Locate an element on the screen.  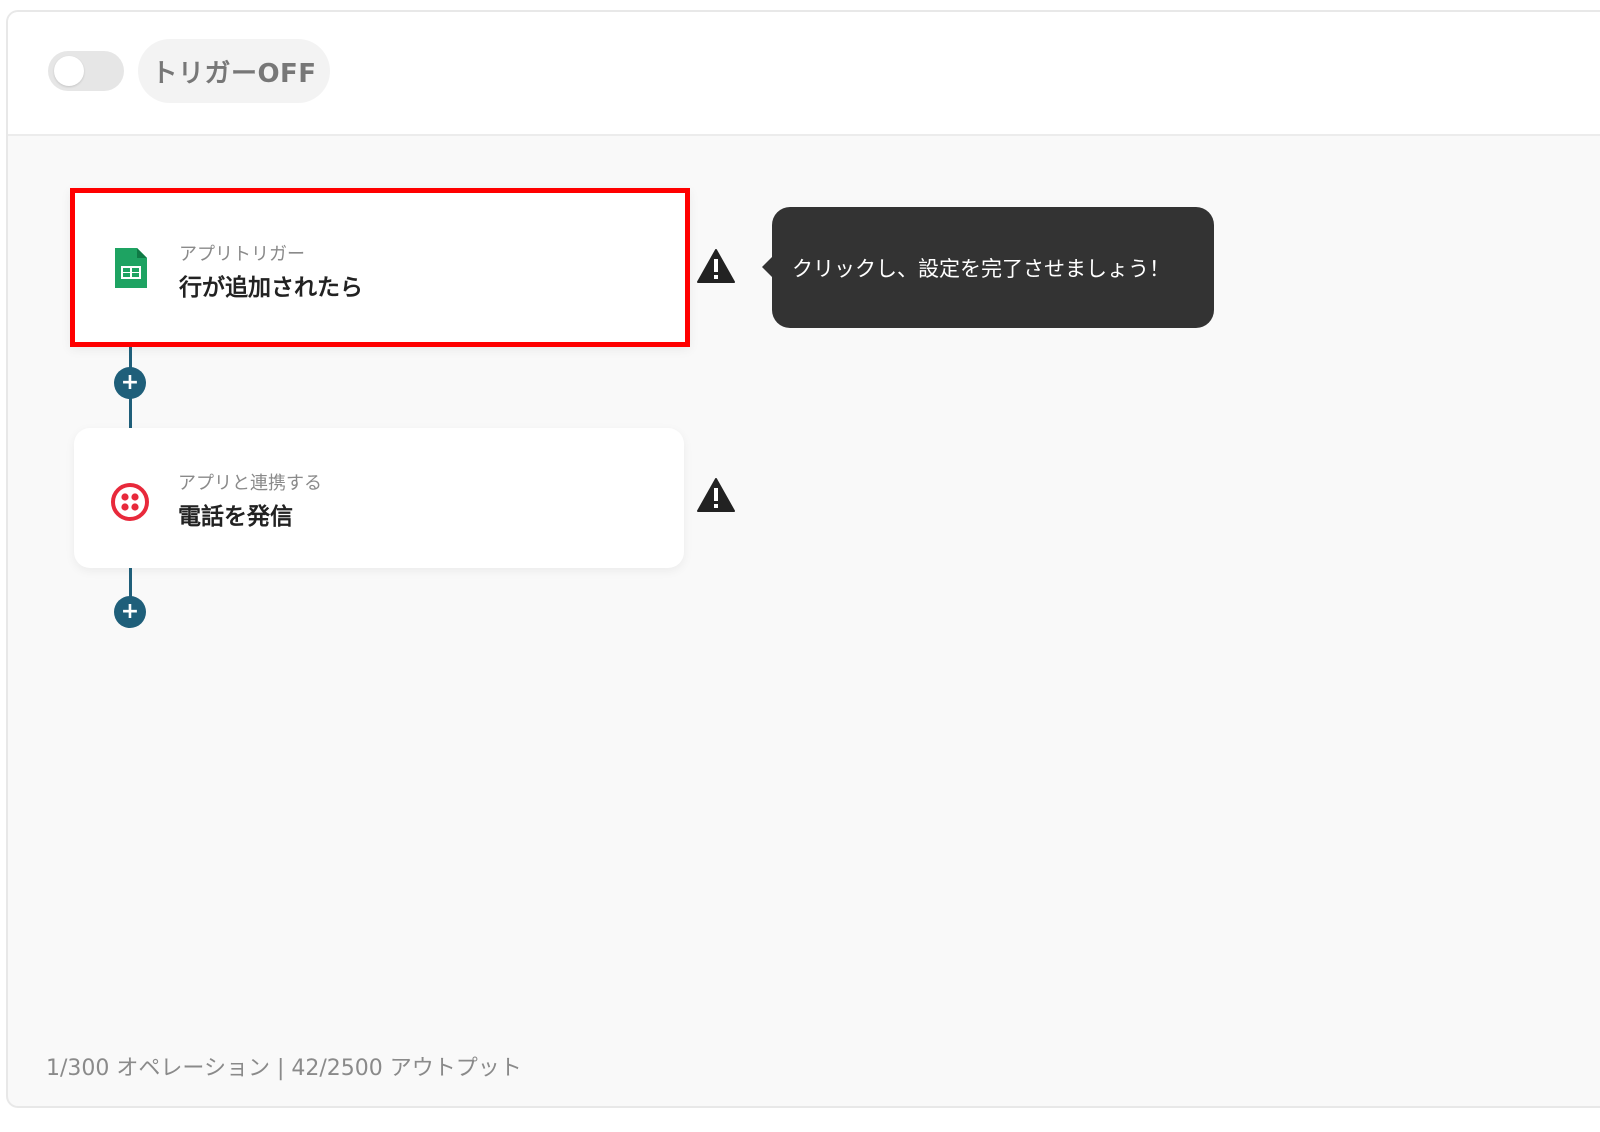
google-sheets-icon is located at coordinates (131, 268).